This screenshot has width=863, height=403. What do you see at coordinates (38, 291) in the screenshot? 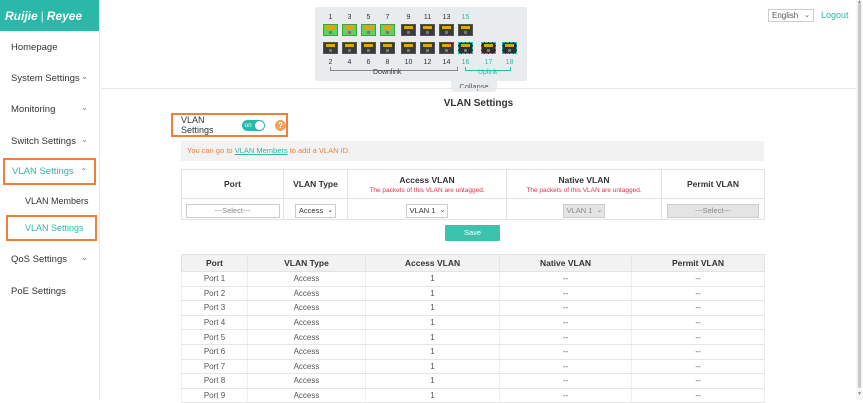
I see `sidebar-item-label: PoE Settings` at bounding box center [38, 291].